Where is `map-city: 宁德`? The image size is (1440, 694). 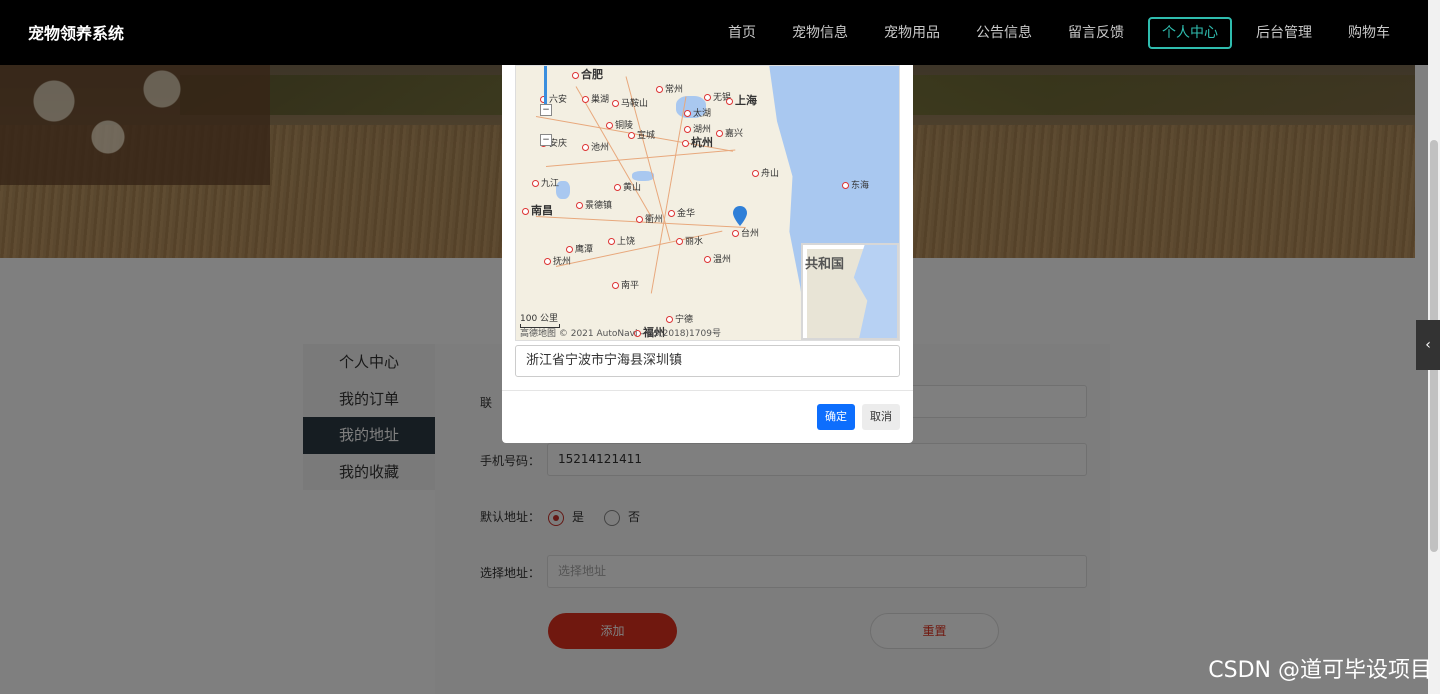
map-city: 宁德 is located at coordinates (679, 318).